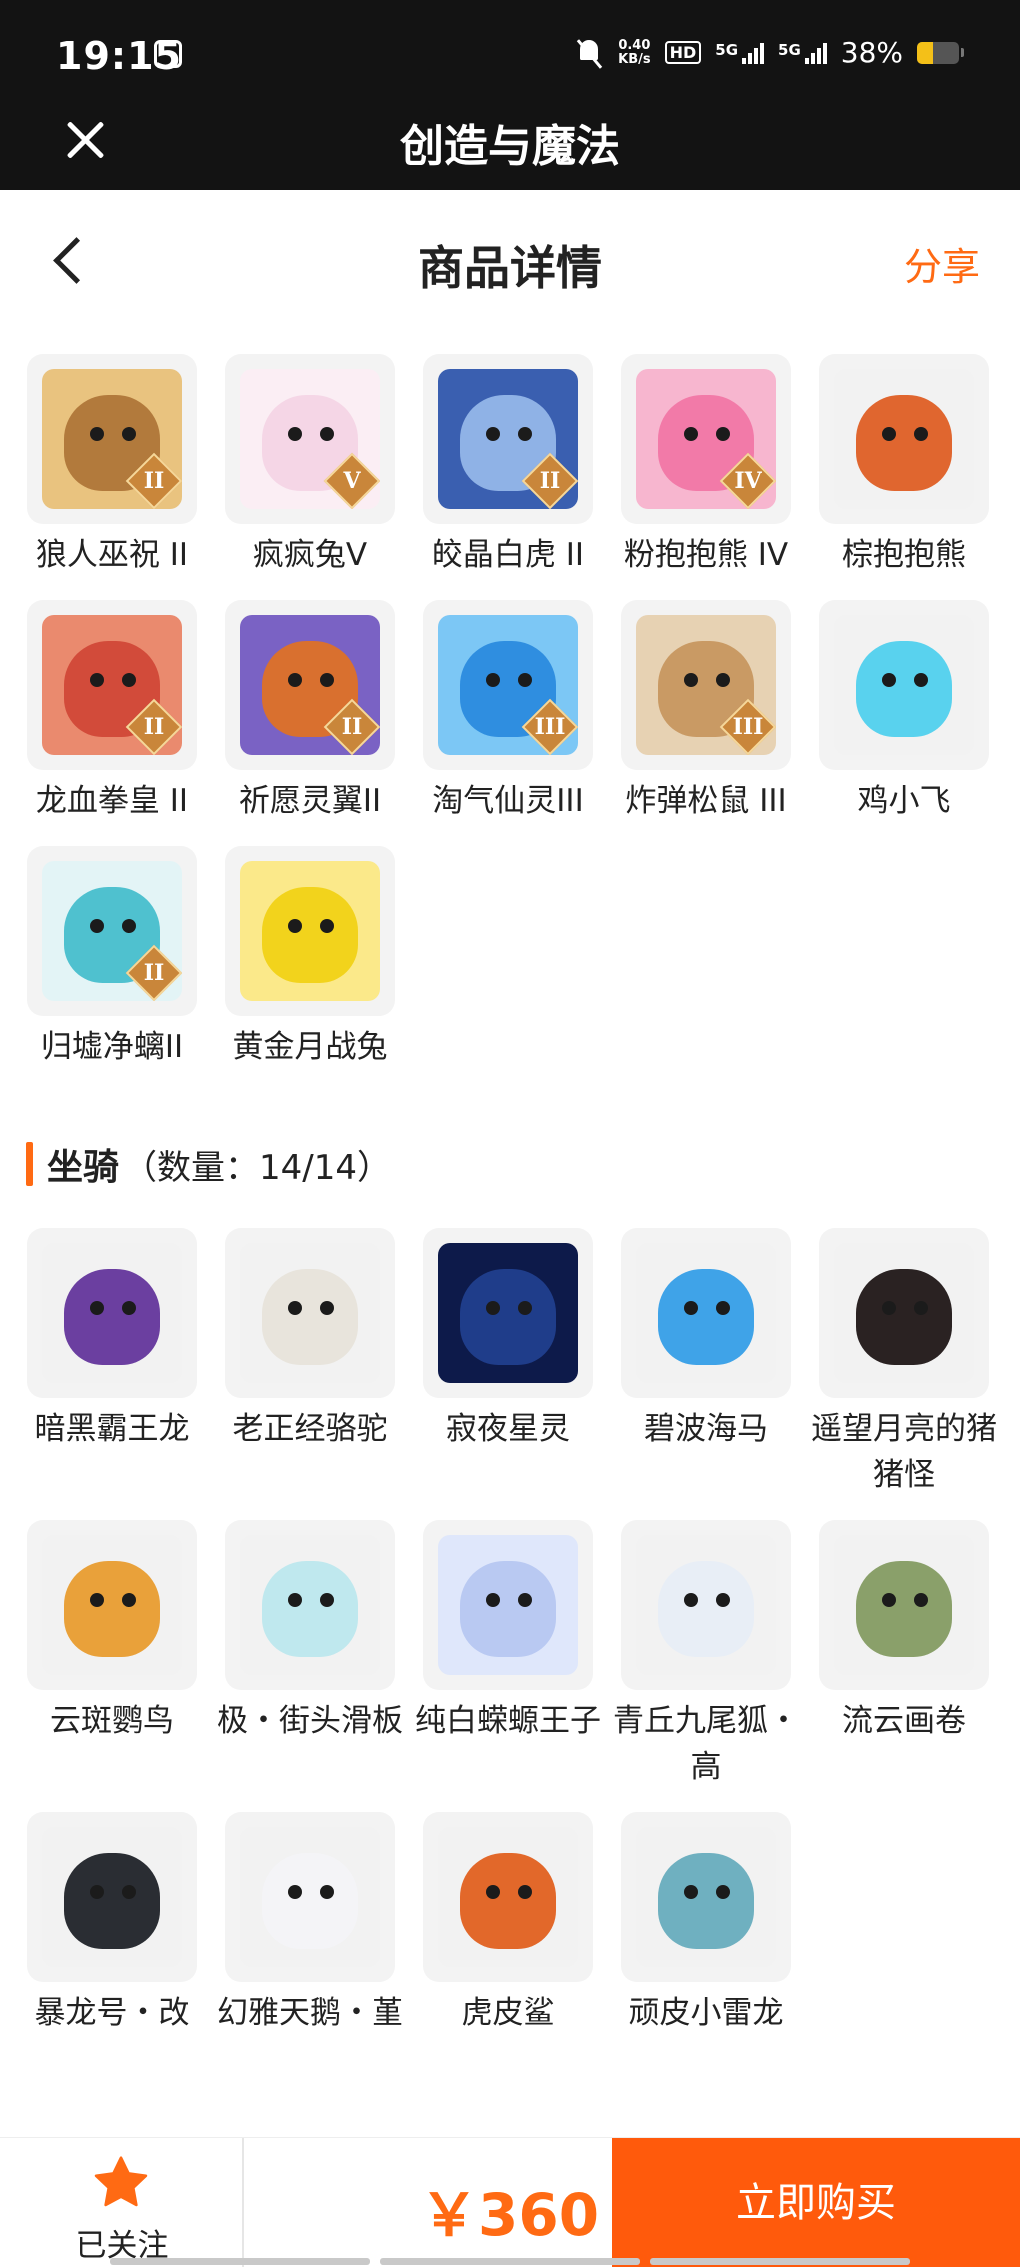 The width and height of the screenshot is (1020, 2267). I want to click on item-name: 虎皮鲨, so click(508, 2013).